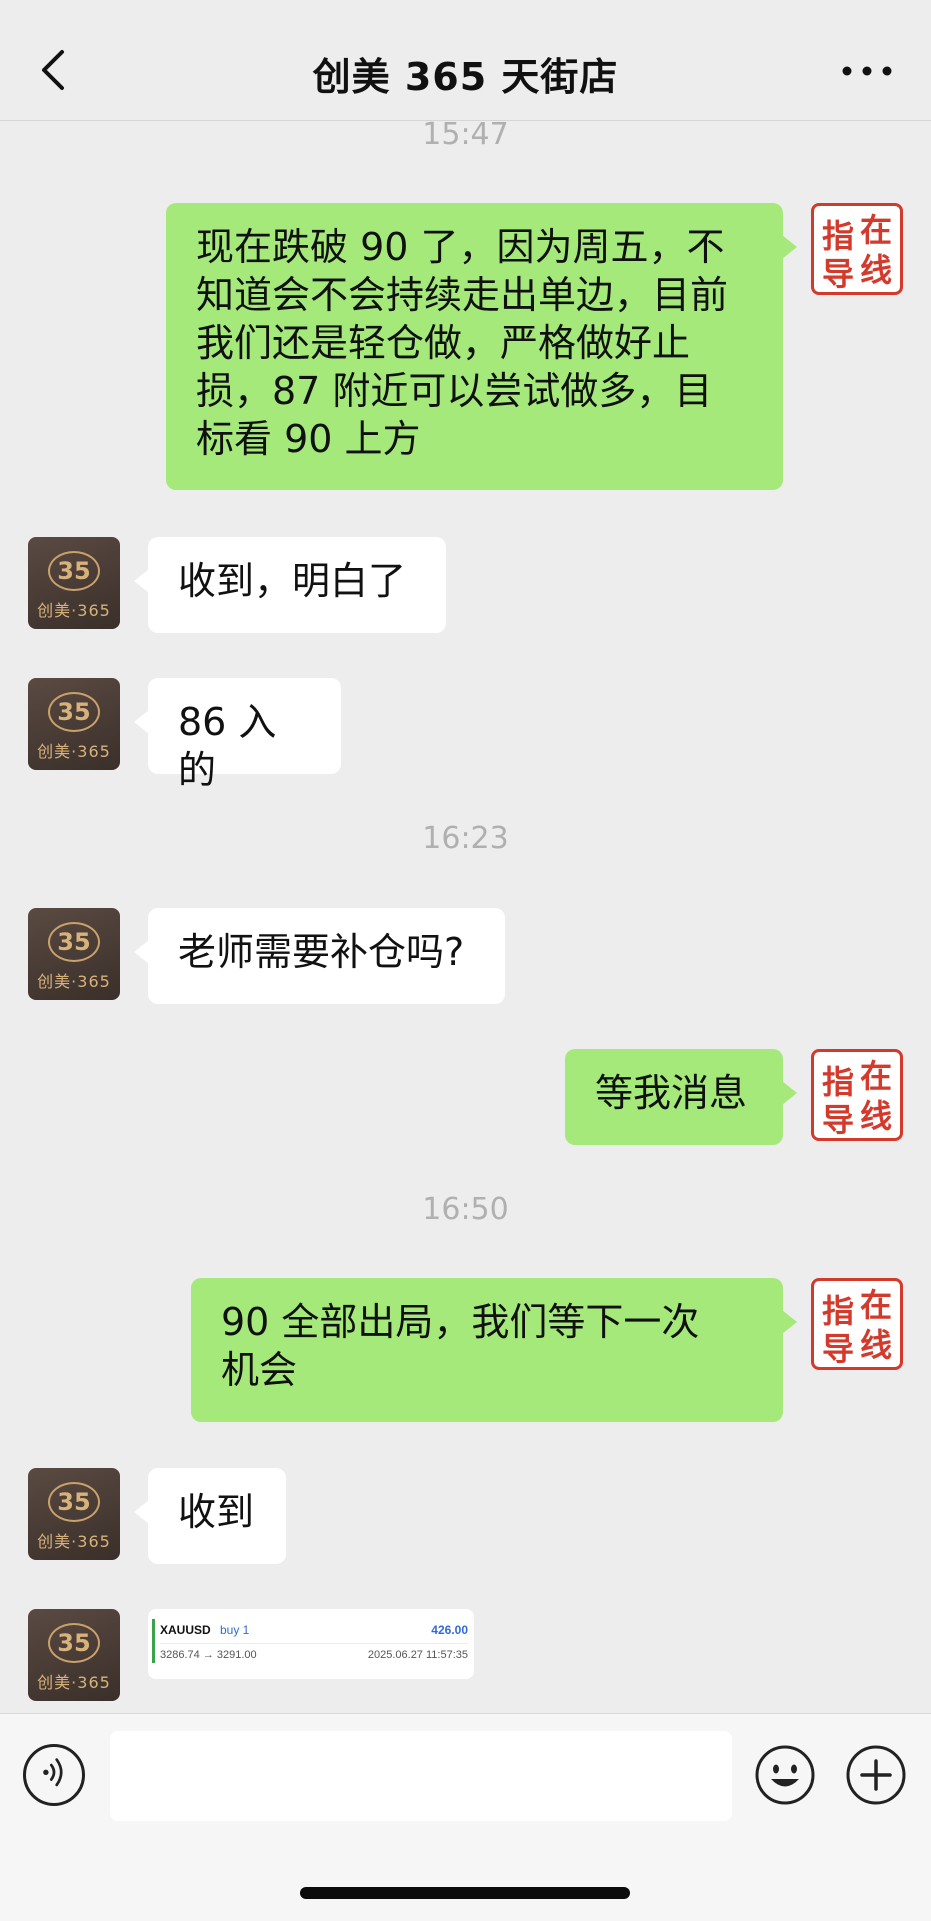 This screenshot has width=931, height=1921. I want to click on message-bubble-incoming: 收到，明白了, so click(290, 585).